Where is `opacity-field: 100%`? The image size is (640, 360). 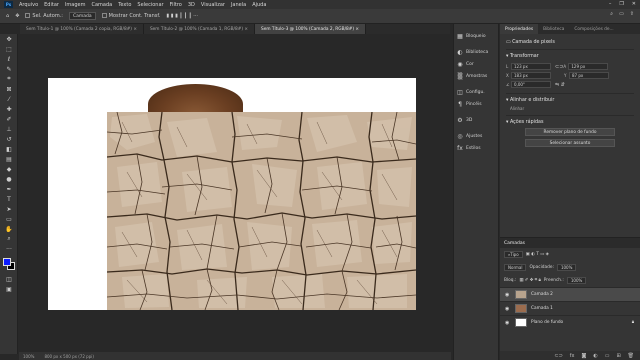 opacity-field: 100% is located at coordinates (566, 267).